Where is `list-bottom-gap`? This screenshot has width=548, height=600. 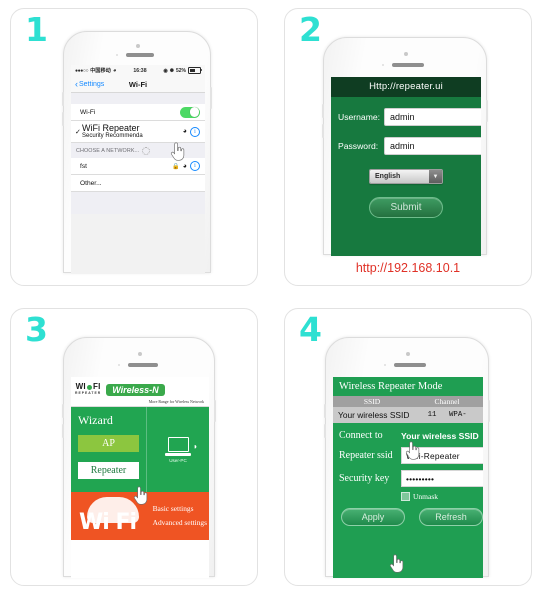
list-bottom-gap is located at coordinates (138, 203).